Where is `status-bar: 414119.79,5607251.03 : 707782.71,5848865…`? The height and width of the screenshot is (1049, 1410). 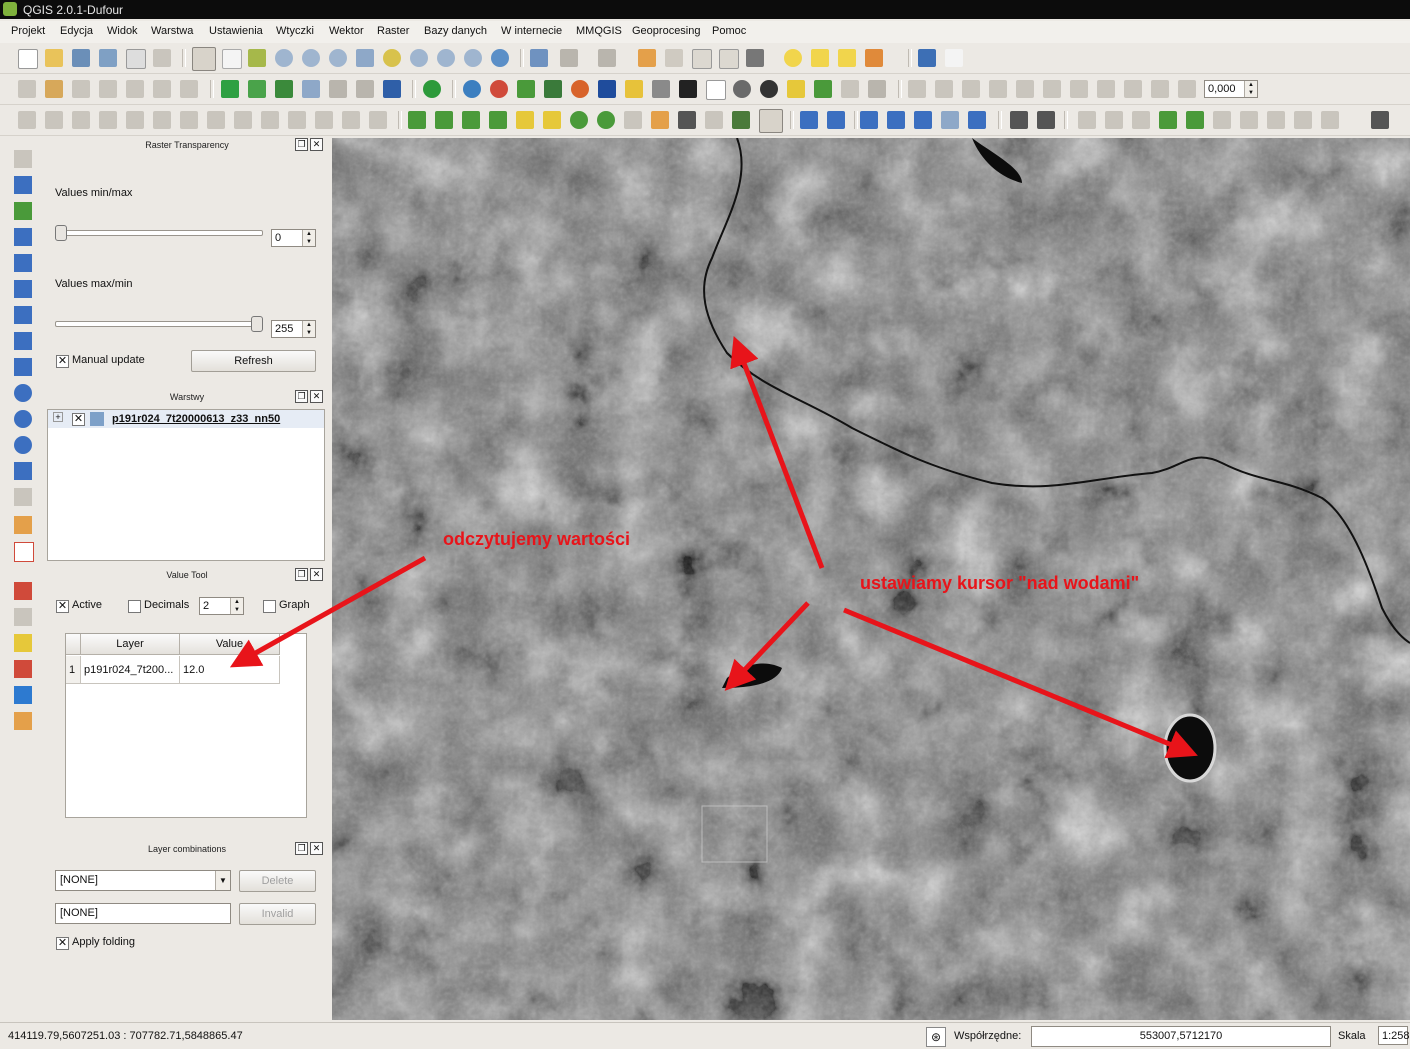
status-bar: 414119.79,5607251.03 : 707782.71,5848865… is located at coordinates (705, 1035).